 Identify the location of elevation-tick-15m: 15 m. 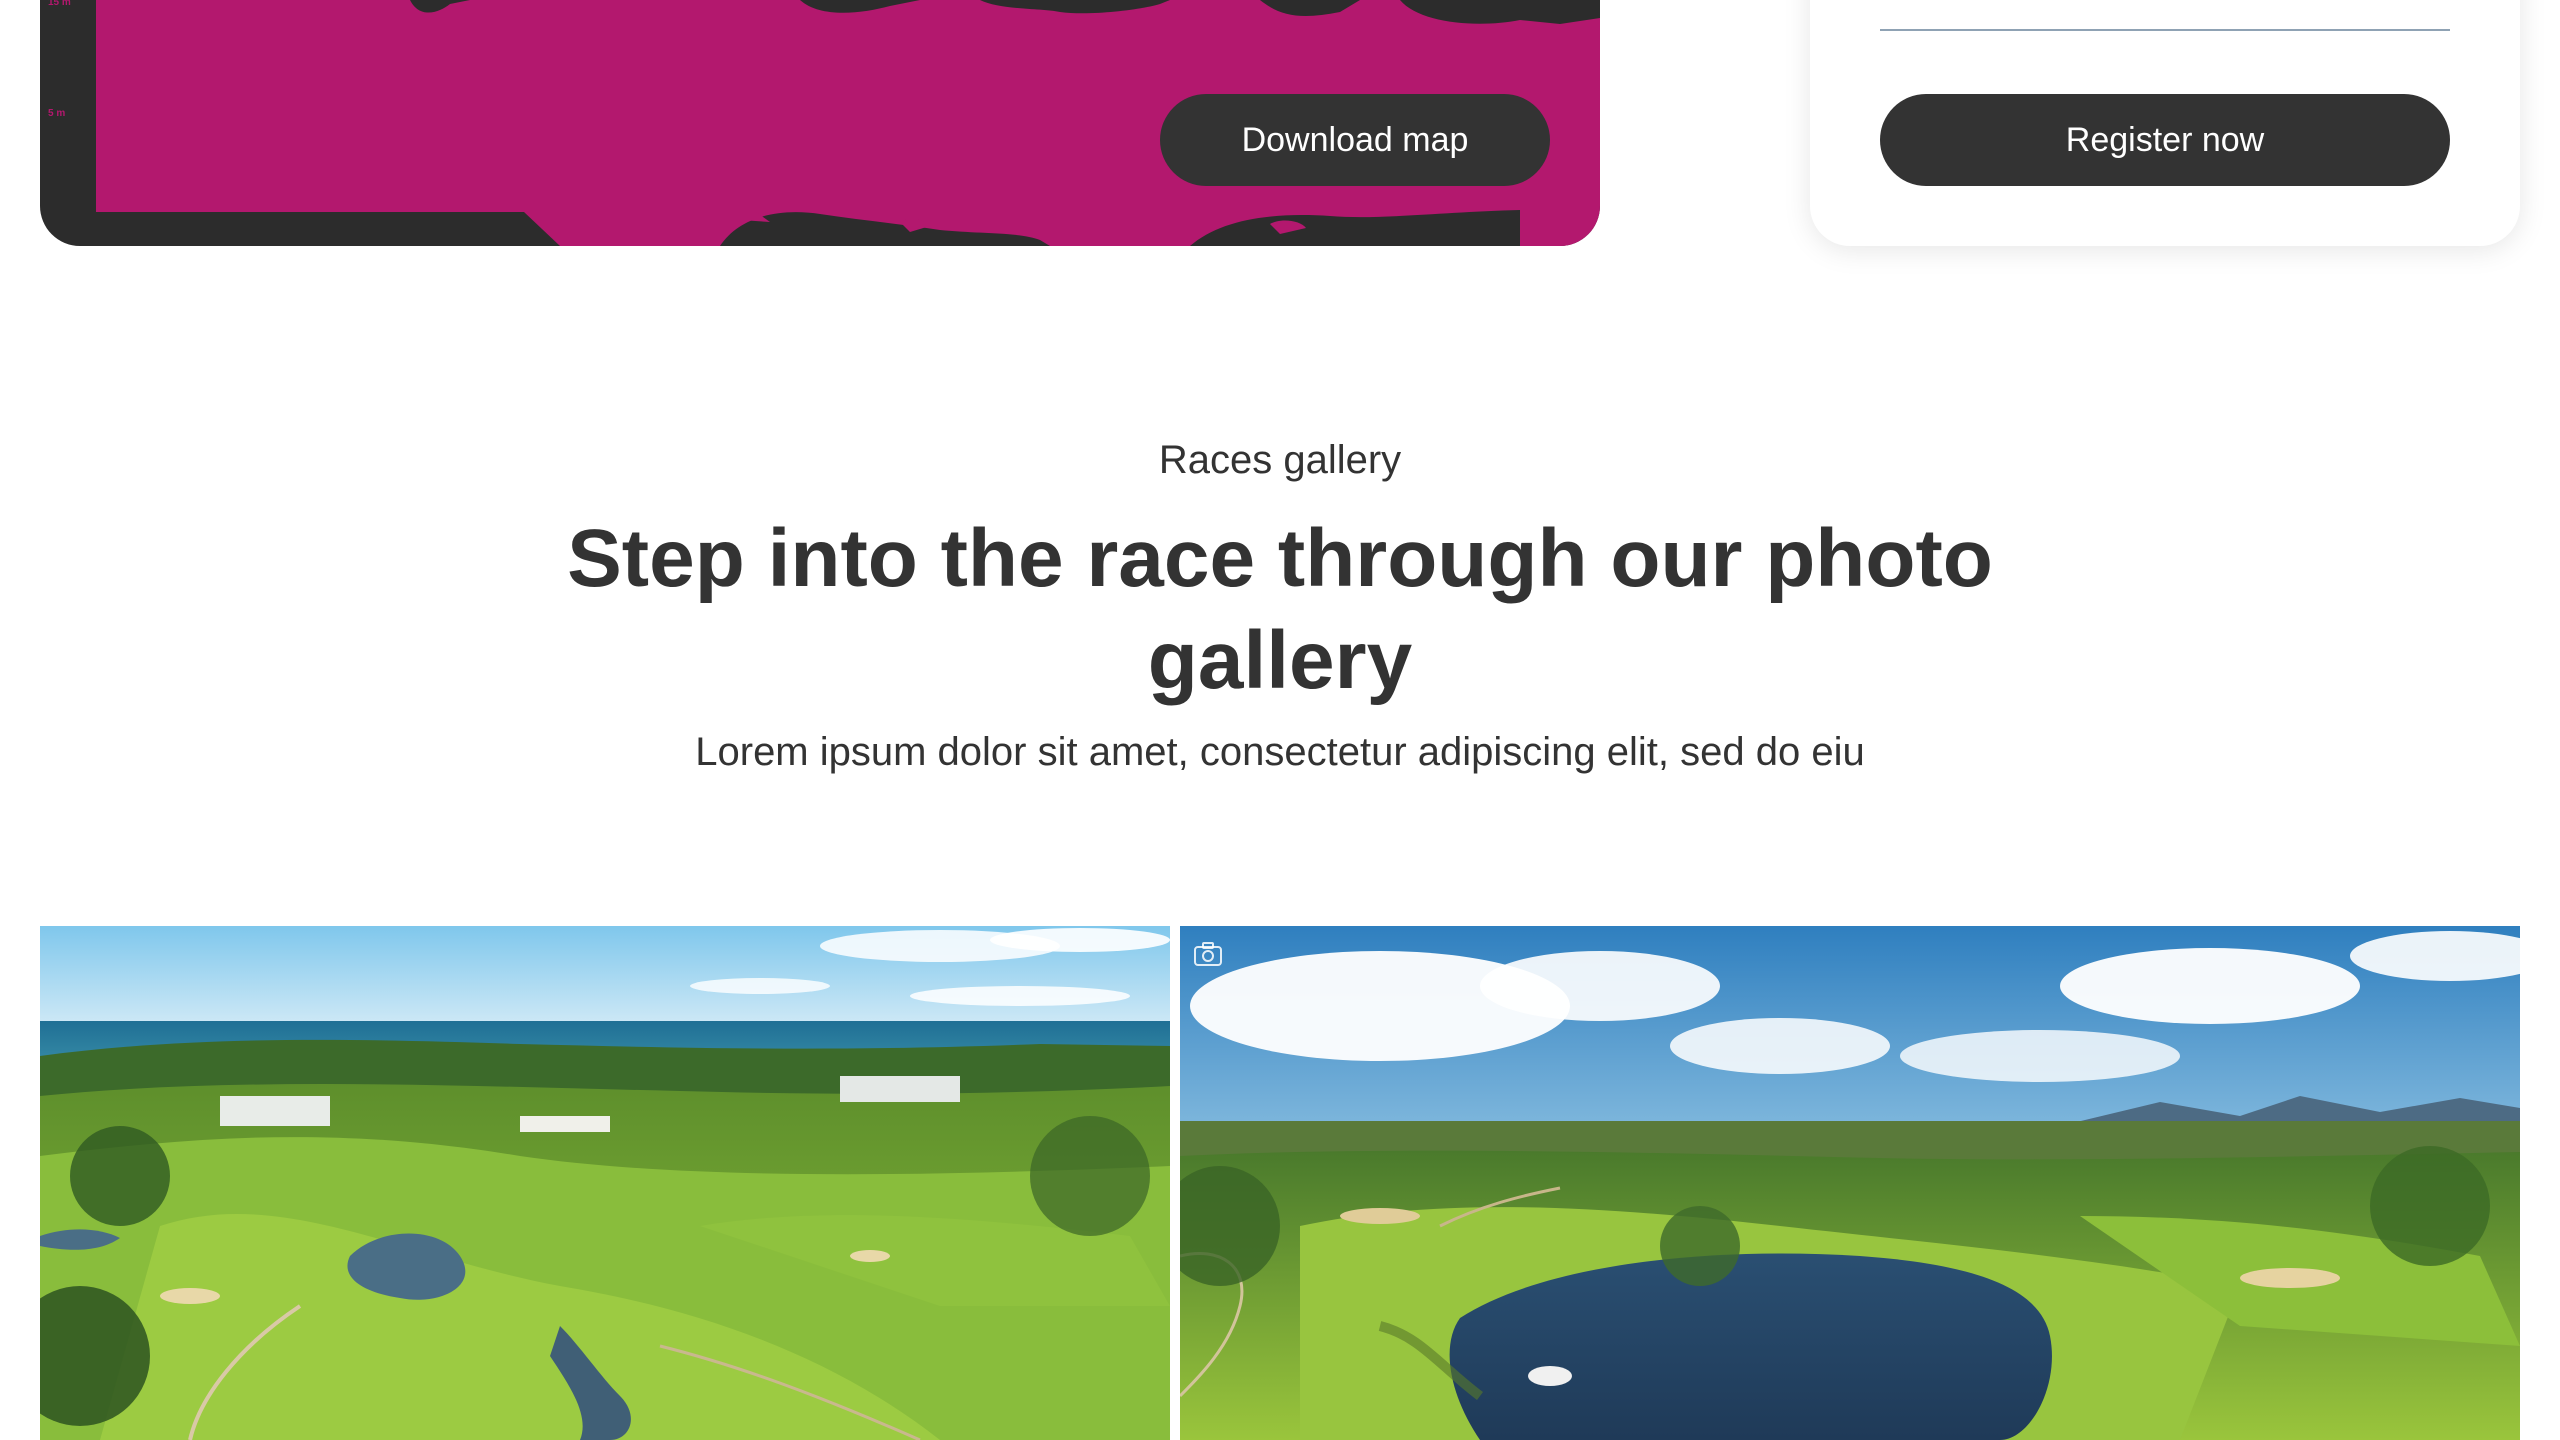
(59, 4).